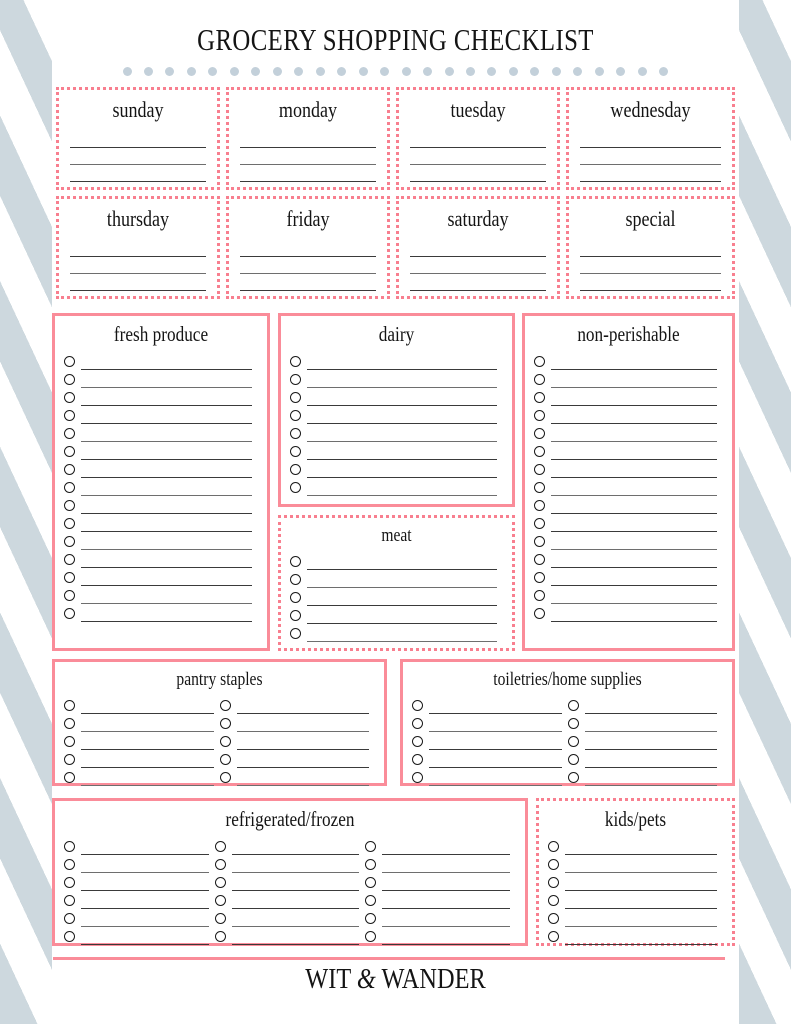  What do you see at coordinates (290, 872) in the screenshot?
I see `category-box-refrigerated-frozen: refrigerated/frozen` at bounding box center [290, 872].